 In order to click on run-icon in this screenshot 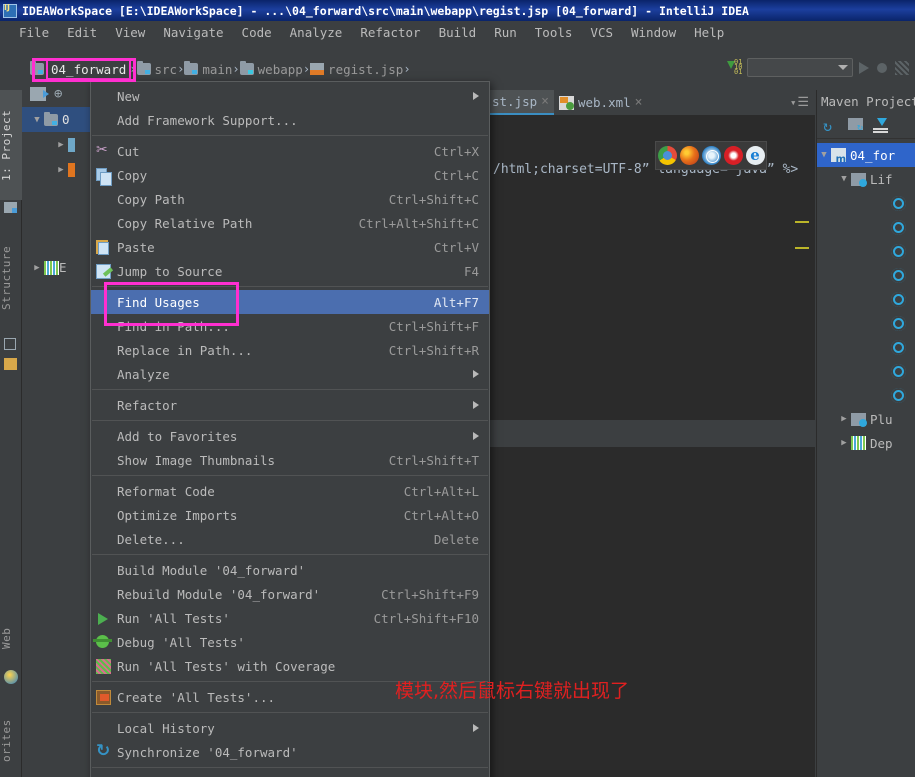, I will do `click(864, 67)`.